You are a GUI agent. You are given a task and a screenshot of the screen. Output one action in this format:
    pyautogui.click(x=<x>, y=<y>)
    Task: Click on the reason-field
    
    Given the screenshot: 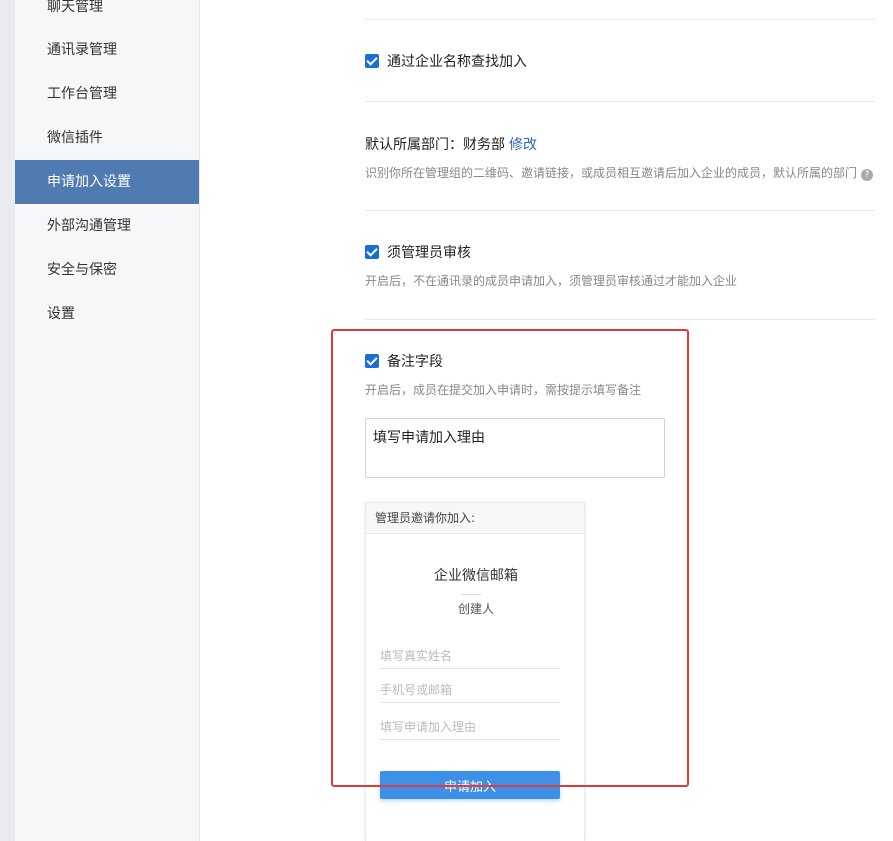 What is the action you would take?
    pyautogui.click(x=470, y=727)
    